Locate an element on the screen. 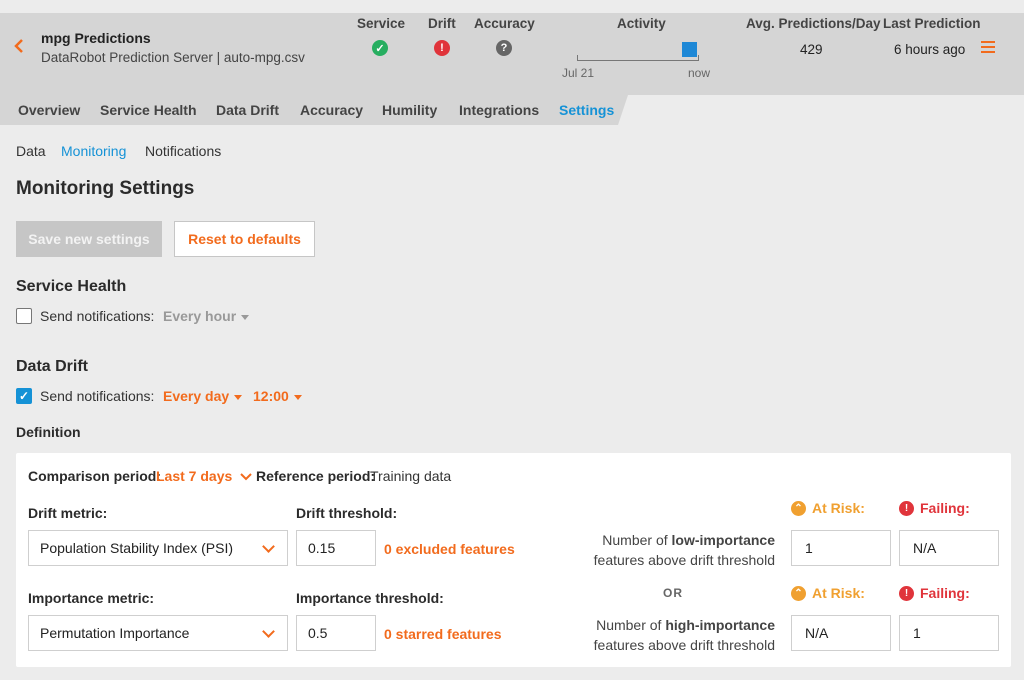  comparison-period-label: Comparison period: is located at coordinates (95, 476).